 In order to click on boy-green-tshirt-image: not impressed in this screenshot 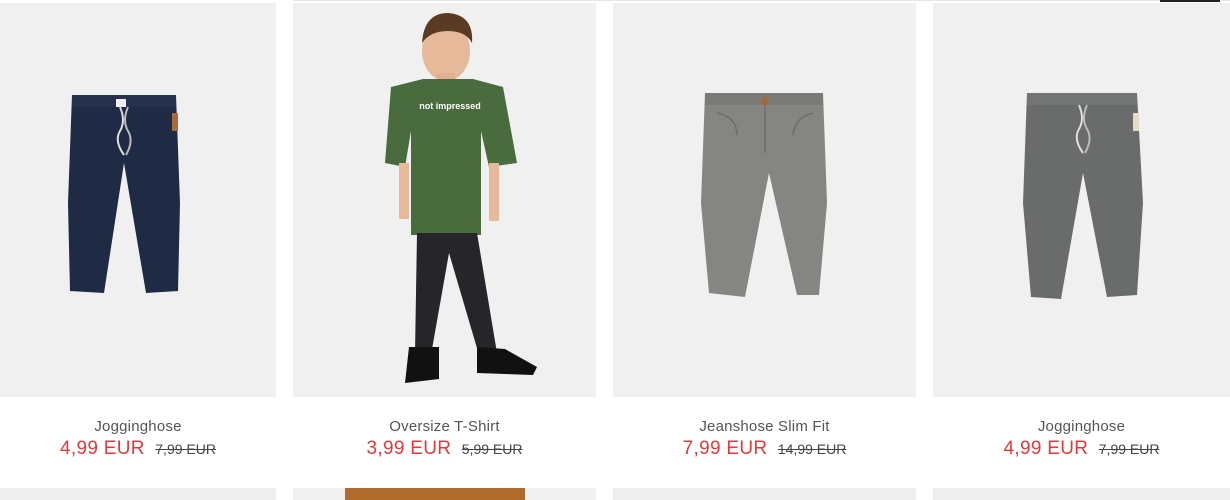, I will do `click(461, 198)`.